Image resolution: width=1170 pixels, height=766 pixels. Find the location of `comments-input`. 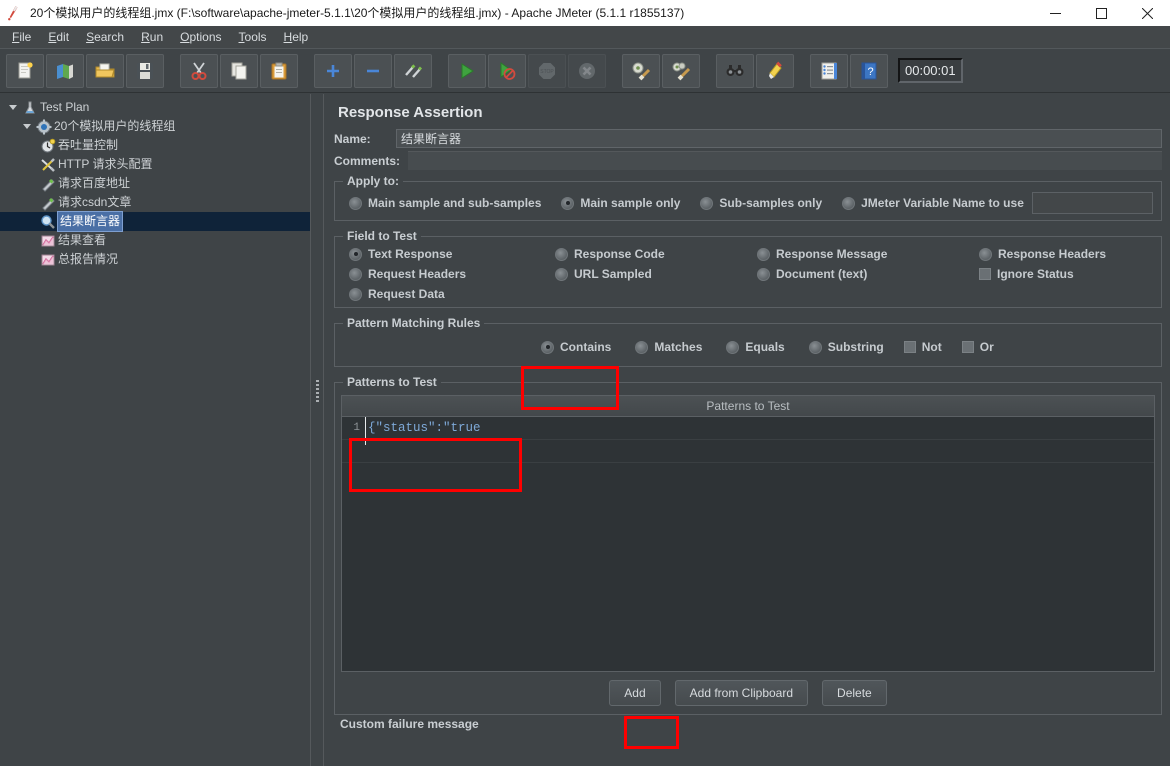

comments-input is located at coordinates (785, 160).